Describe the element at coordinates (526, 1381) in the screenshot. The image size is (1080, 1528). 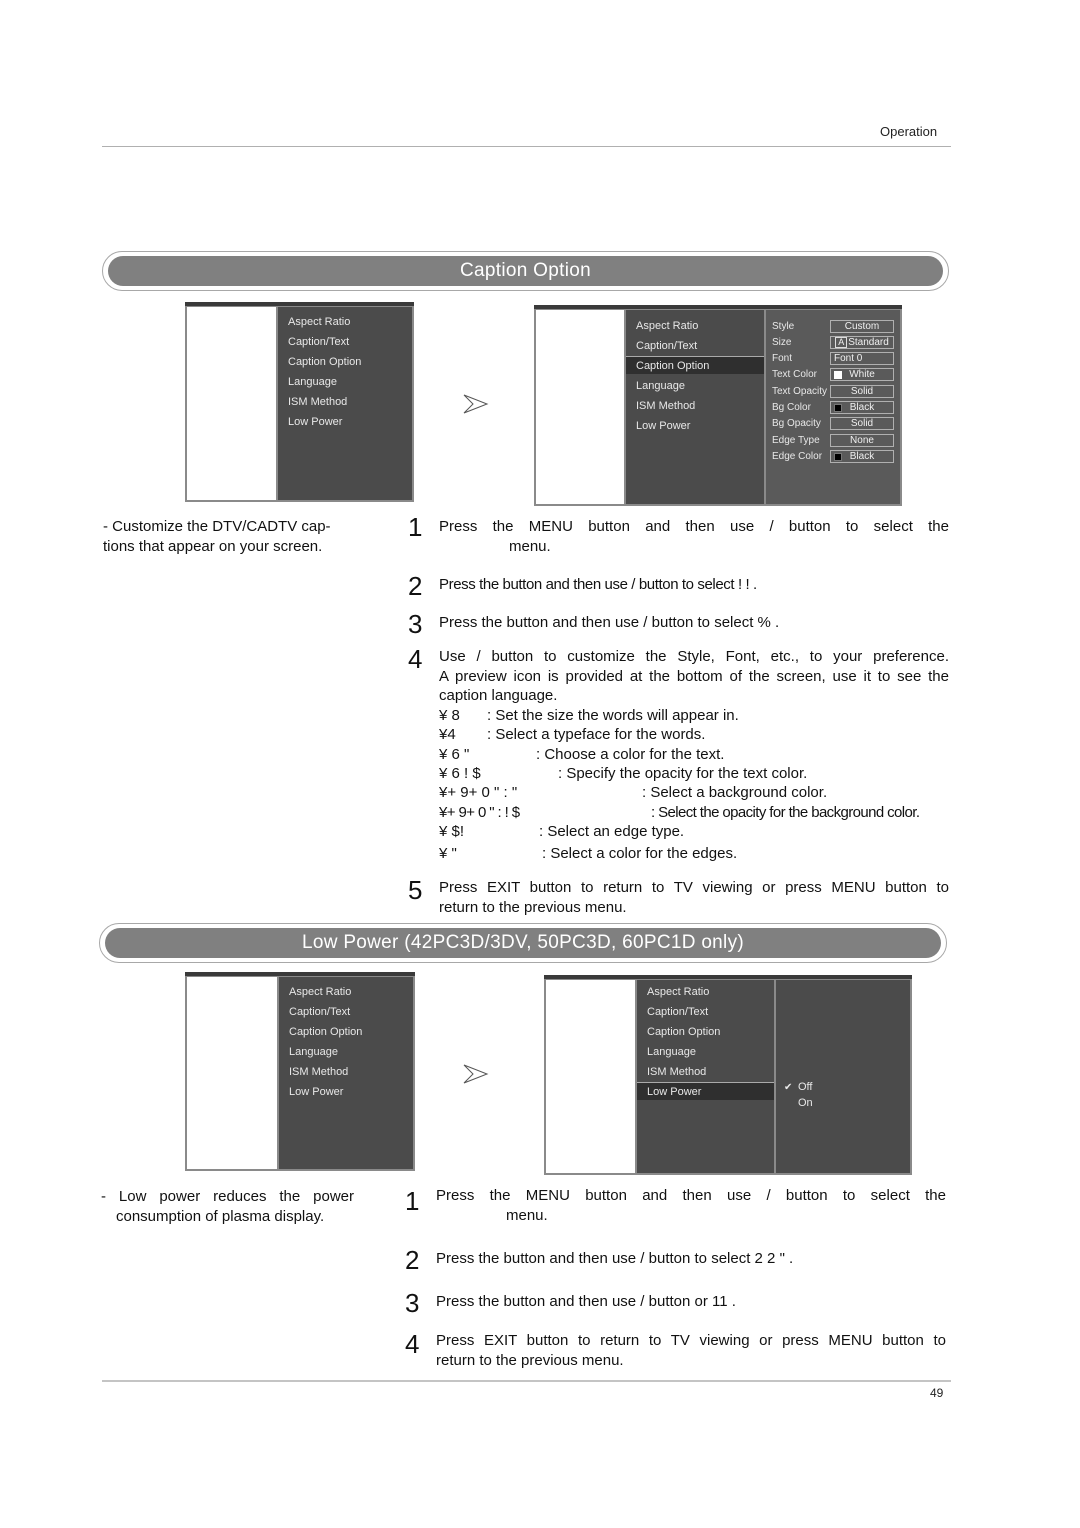
I see `footer-divider` at that location.